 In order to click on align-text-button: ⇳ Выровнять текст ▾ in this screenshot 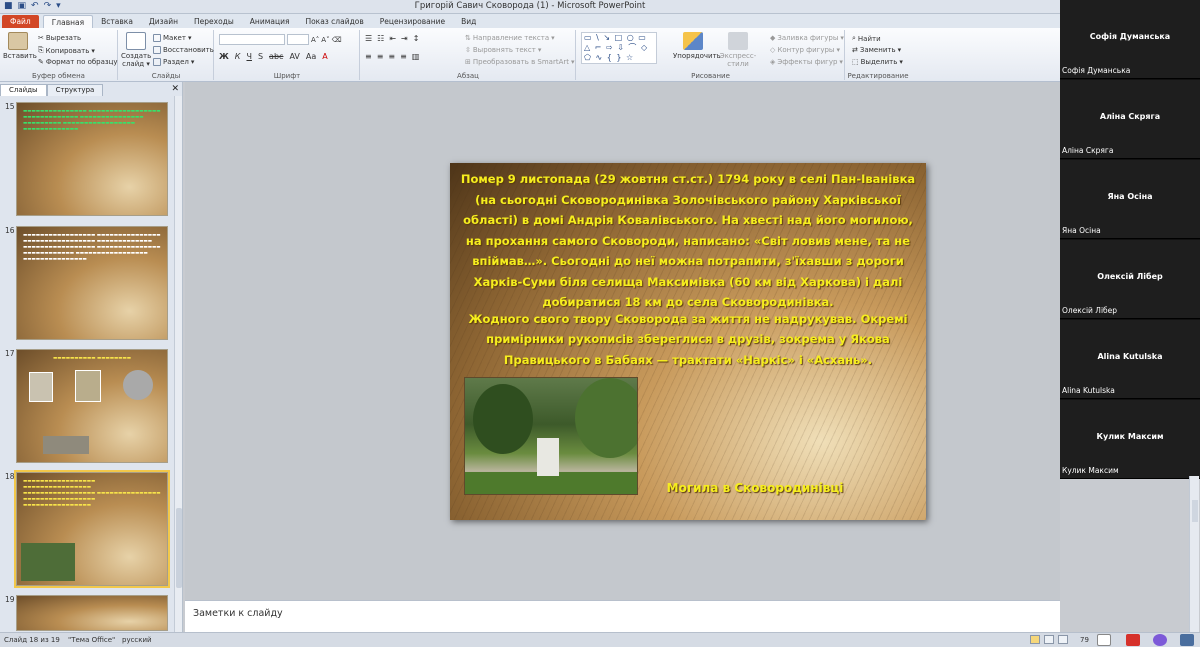, I will do `click(503, 50)`.